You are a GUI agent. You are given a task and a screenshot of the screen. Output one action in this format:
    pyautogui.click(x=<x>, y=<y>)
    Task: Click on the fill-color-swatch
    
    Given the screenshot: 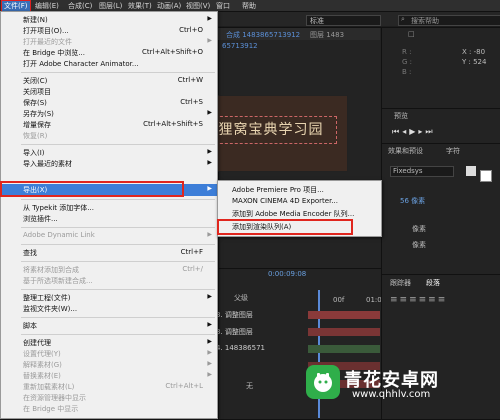 What is the action you would take?
    pyautogui.click(x=471, y=171)
    